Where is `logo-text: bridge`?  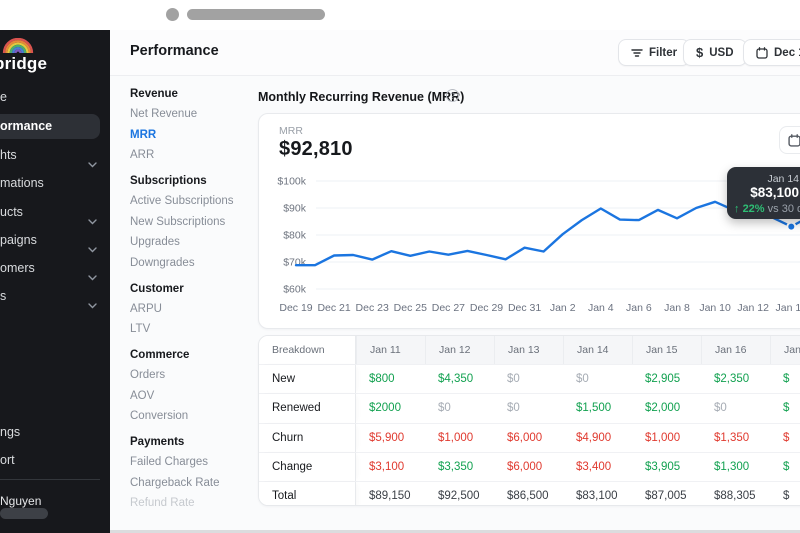 logo-text: bridge is located at coordinates (24, 63).